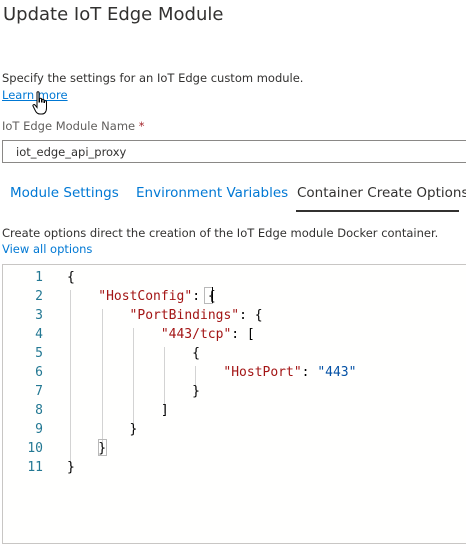 The height and width of the screenshot is (544, 466). I want to click on code-line: 10}, so click(234, 448).